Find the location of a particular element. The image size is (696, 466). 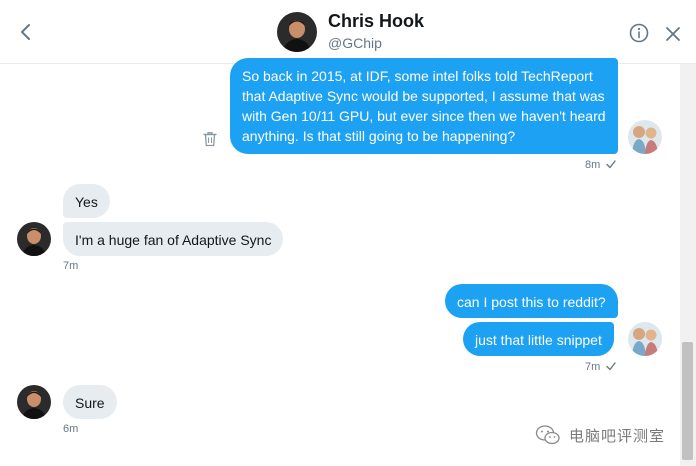

chevron-left-icon is located at coordinates (25, 32).